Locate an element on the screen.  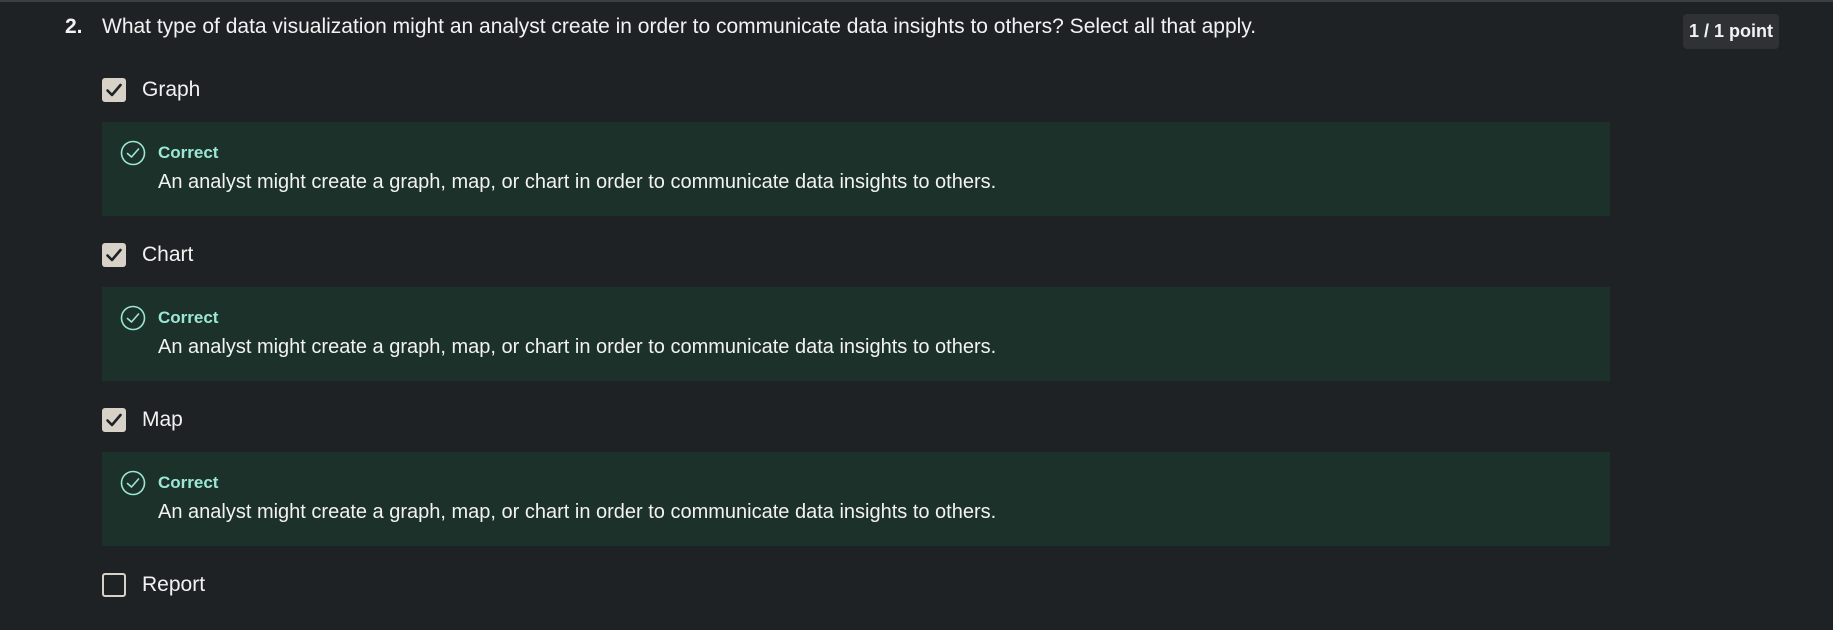
option-report: Report is located at coordinates (153, 585).